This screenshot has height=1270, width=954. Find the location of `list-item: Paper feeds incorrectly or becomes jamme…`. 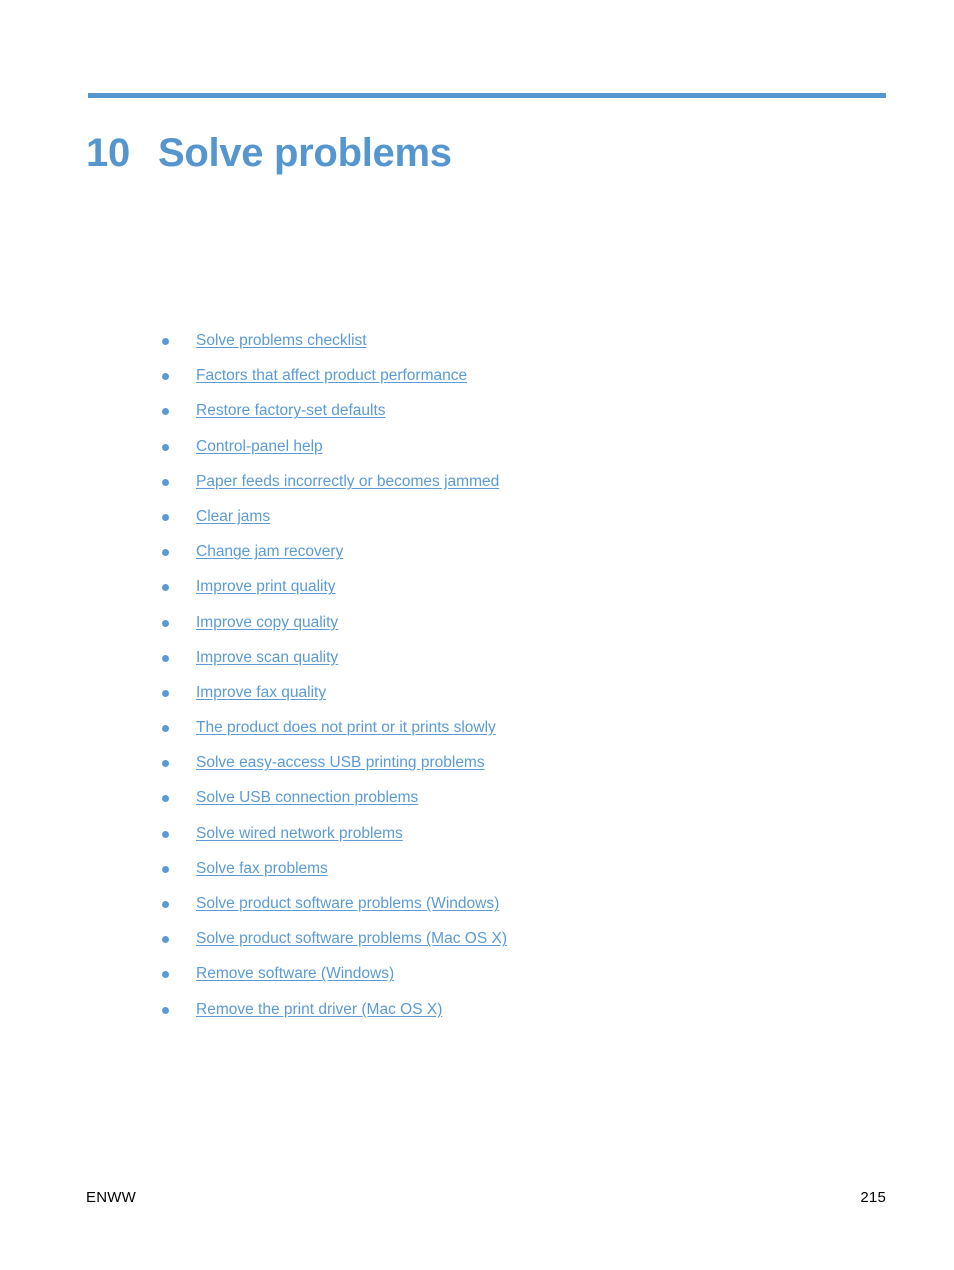

list-item: Paper feeds incorrectly or becomes jamme… is located at coordinates (510, 489).